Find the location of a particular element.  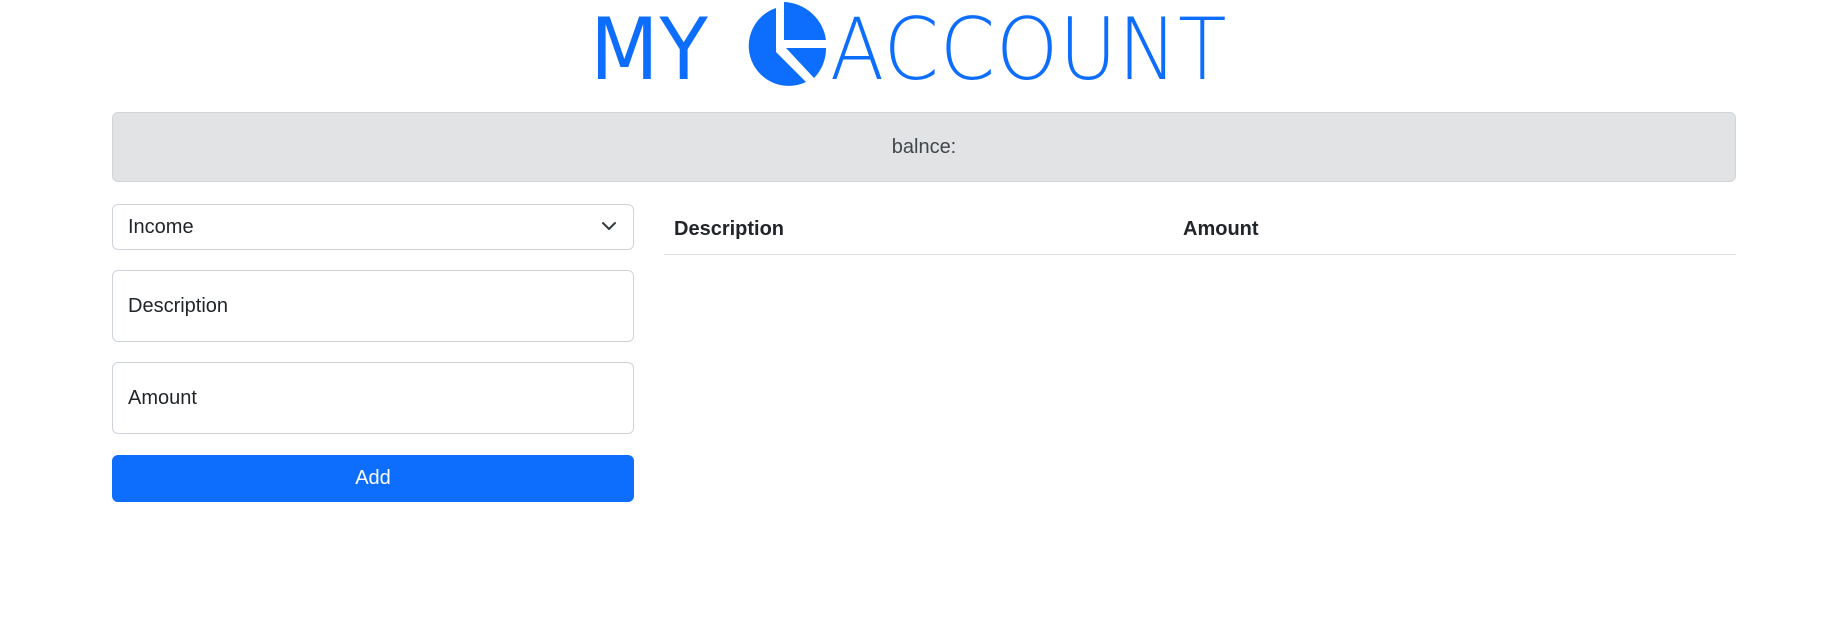

description-input: Description is located at coordinates (373, 306).